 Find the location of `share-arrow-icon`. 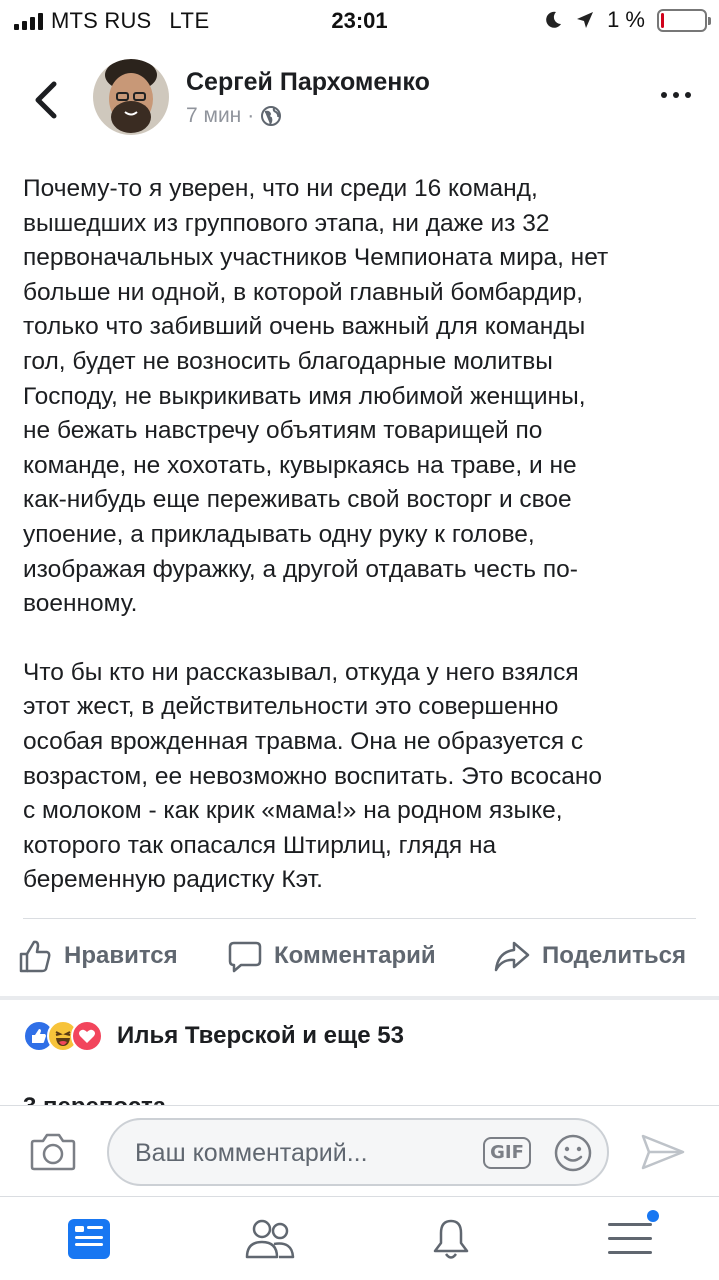

share-arrow-icon is located at coordinates (512, 956).